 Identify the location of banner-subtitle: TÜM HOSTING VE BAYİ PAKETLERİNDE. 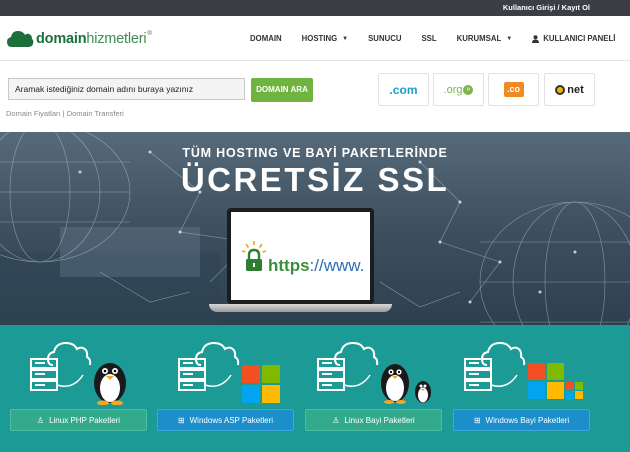
(315, 153).